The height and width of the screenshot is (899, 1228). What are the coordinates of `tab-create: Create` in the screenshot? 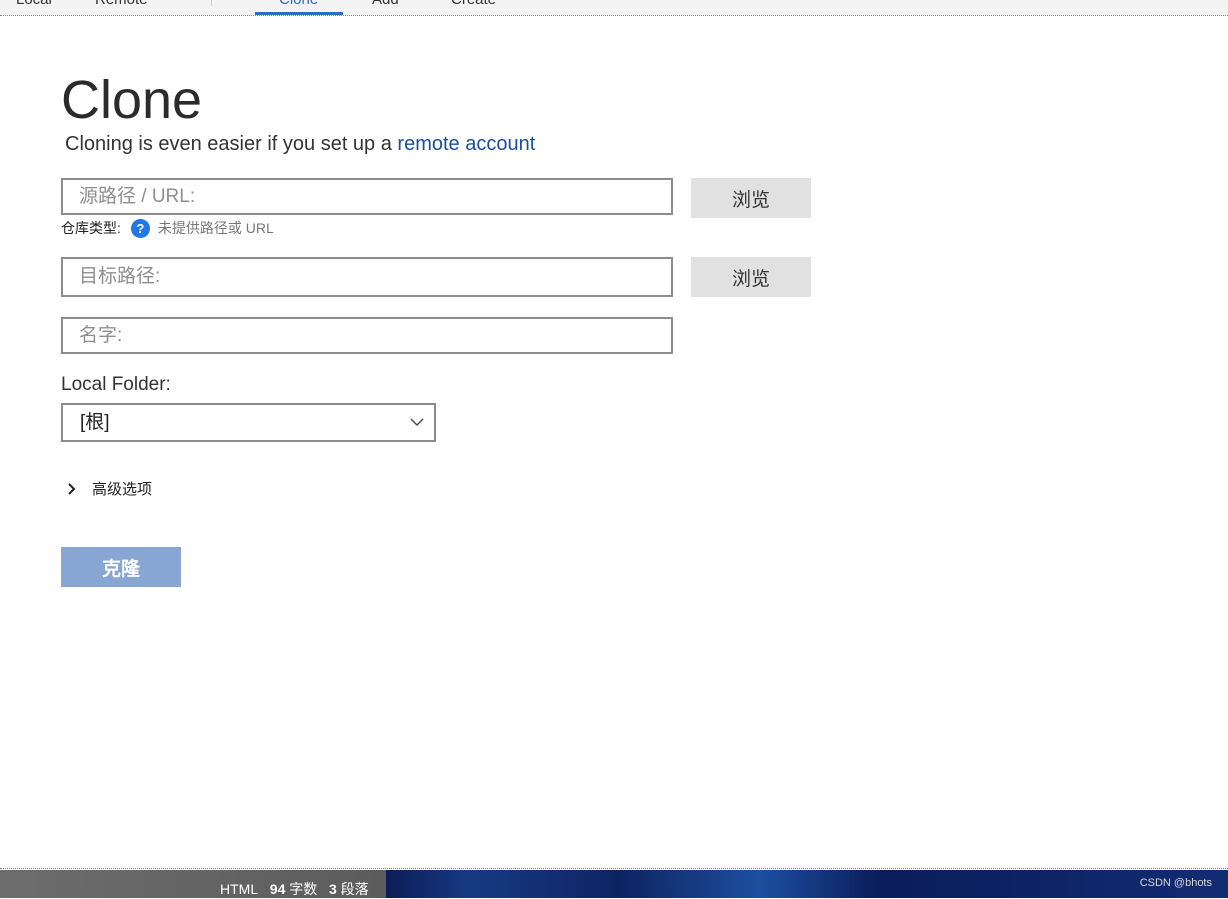 It's located at (473, 4).